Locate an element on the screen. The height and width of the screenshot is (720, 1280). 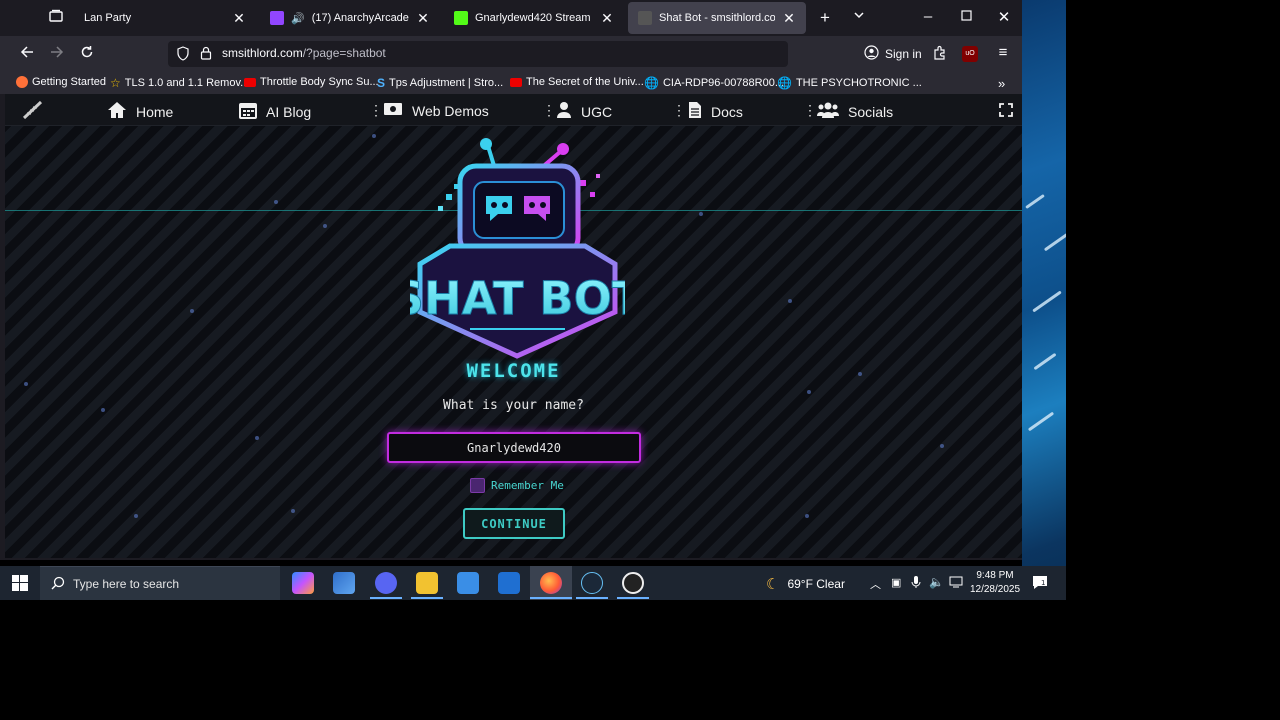
desktop-app-icon is located at coordinates (344, 583).